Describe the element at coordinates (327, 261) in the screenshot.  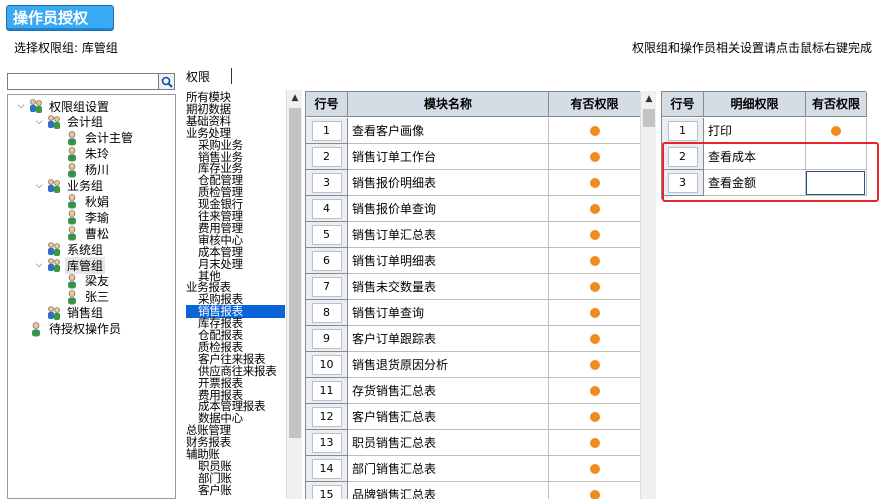
I see `row-number: 6` at that location.